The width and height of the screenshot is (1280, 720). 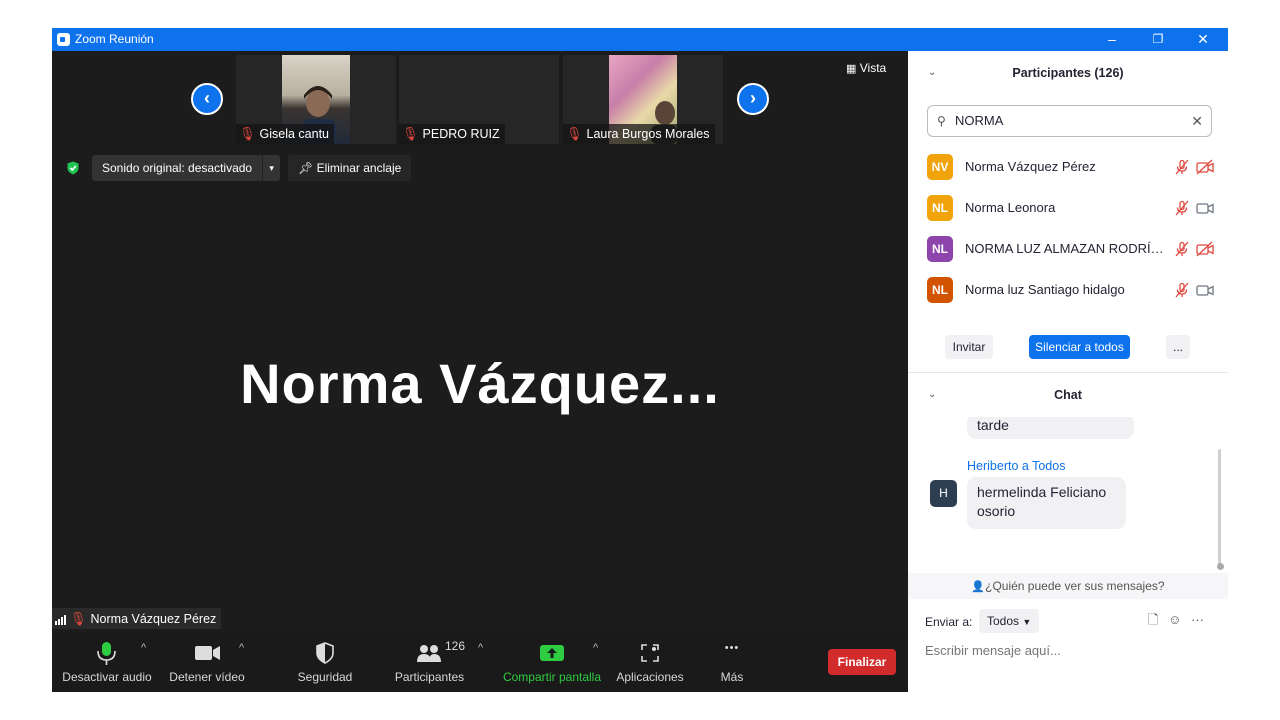 I want to click on encryption-shield-icon, so click(x=73, y=168).